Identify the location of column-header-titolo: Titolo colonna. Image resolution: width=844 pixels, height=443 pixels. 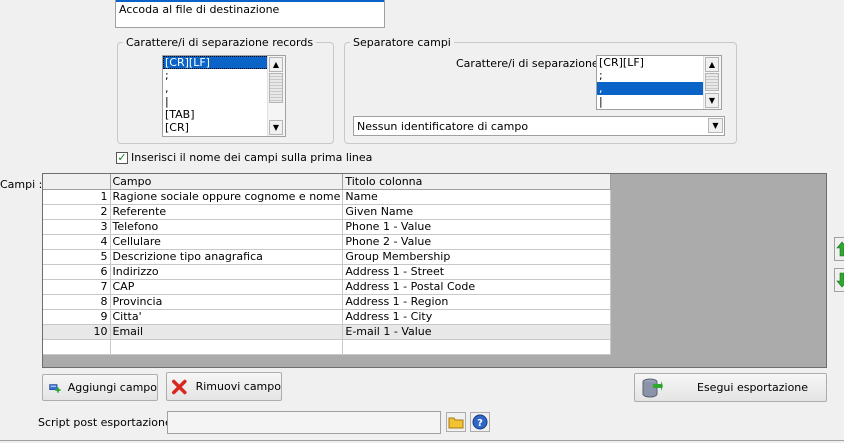
(477, 182).